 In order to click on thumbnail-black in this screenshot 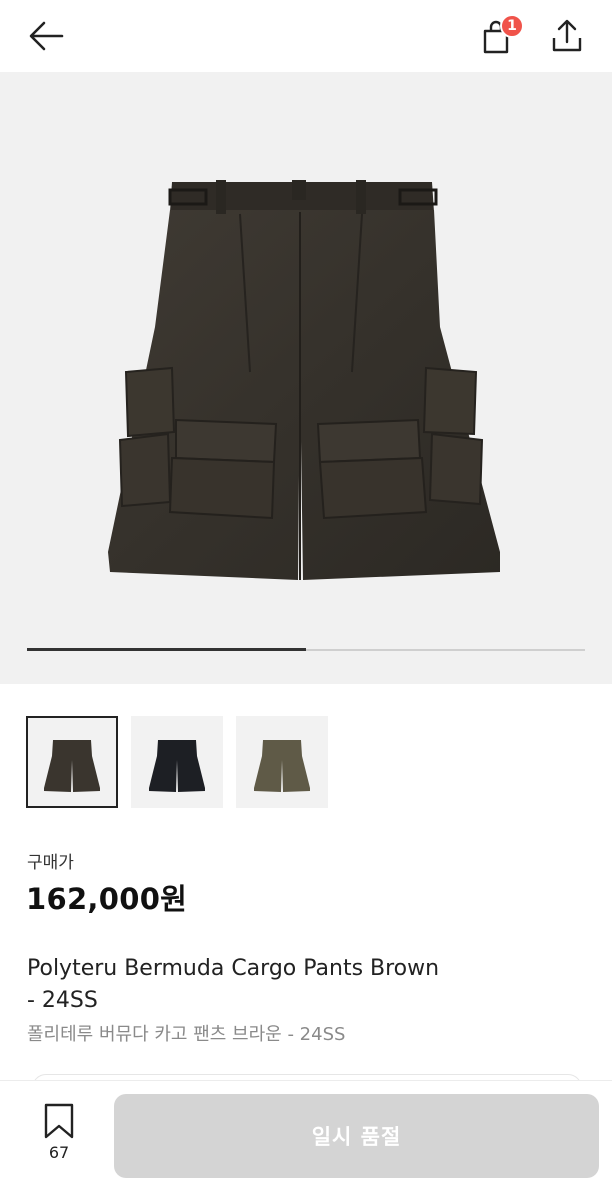, I will do `click(177, 762)`.